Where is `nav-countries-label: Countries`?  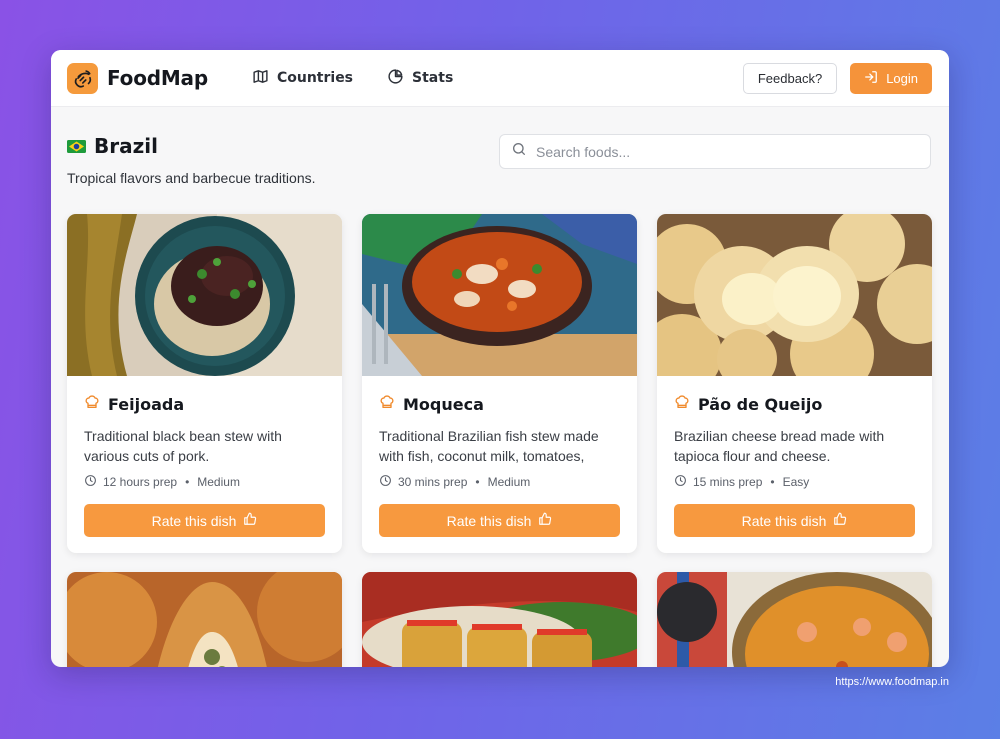
nav-countries-label: Countries is located at coordinates (315, 78).